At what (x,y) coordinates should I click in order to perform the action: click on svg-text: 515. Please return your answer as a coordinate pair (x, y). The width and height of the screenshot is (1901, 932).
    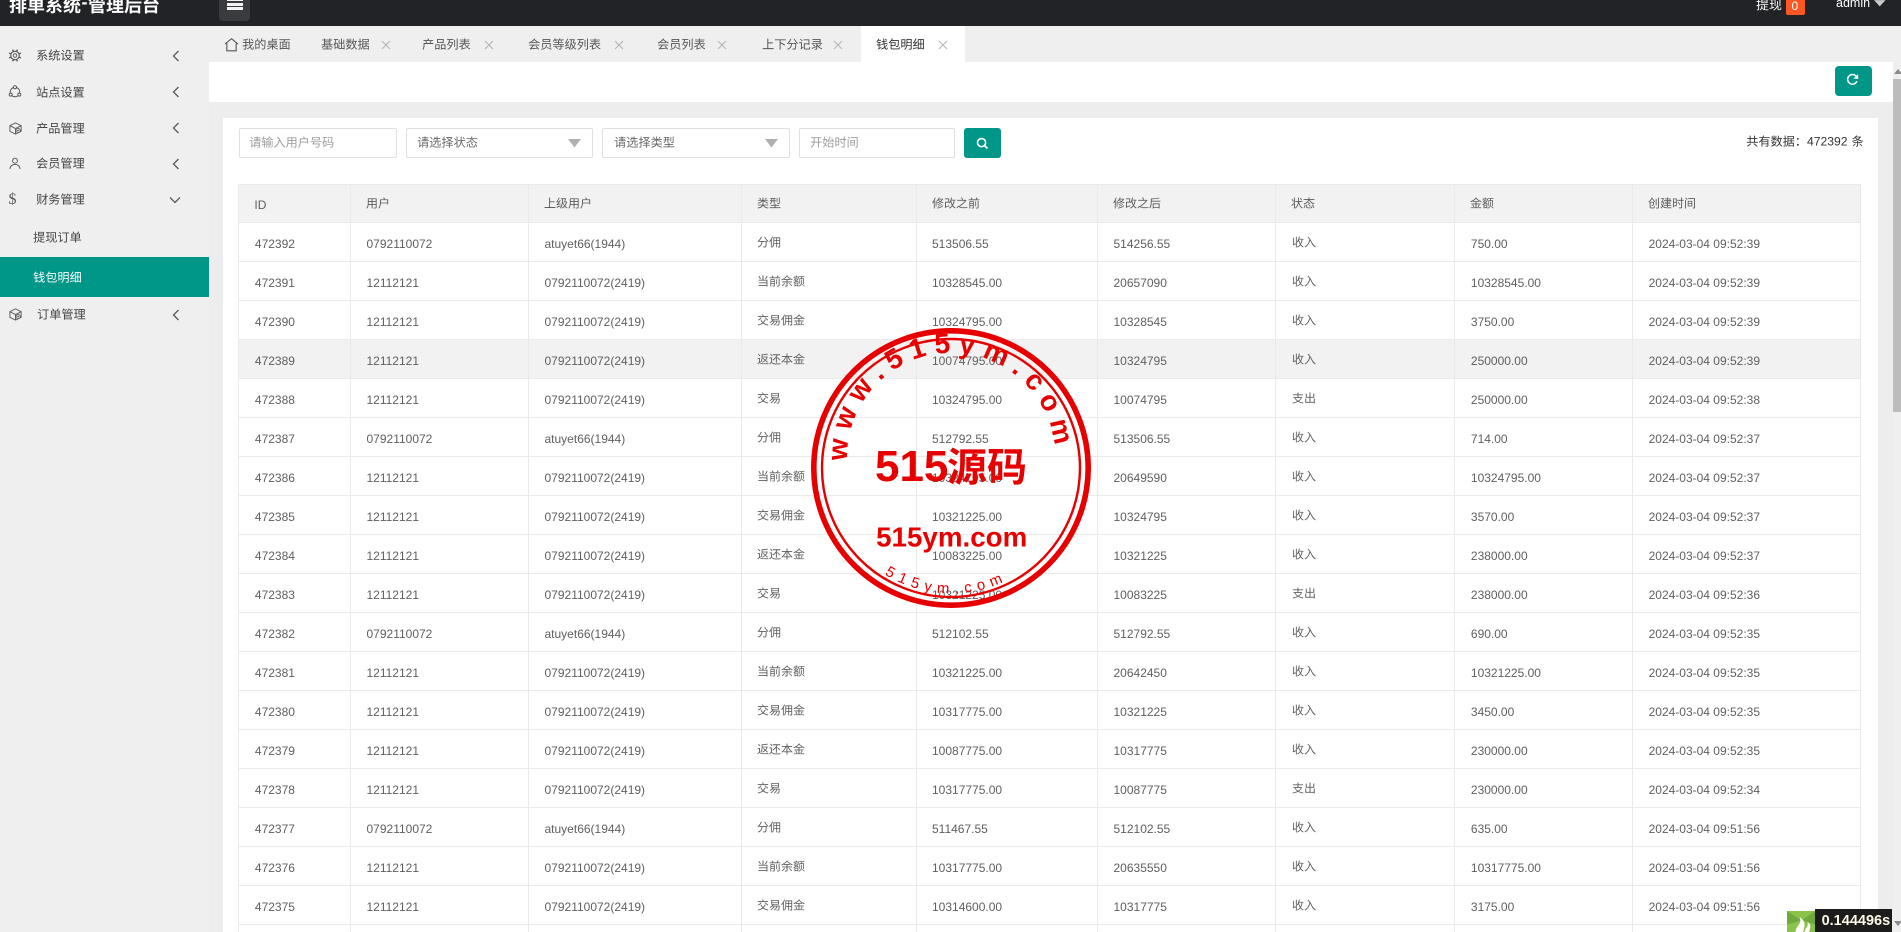
    Looking at the image, I should click on (911, 466).